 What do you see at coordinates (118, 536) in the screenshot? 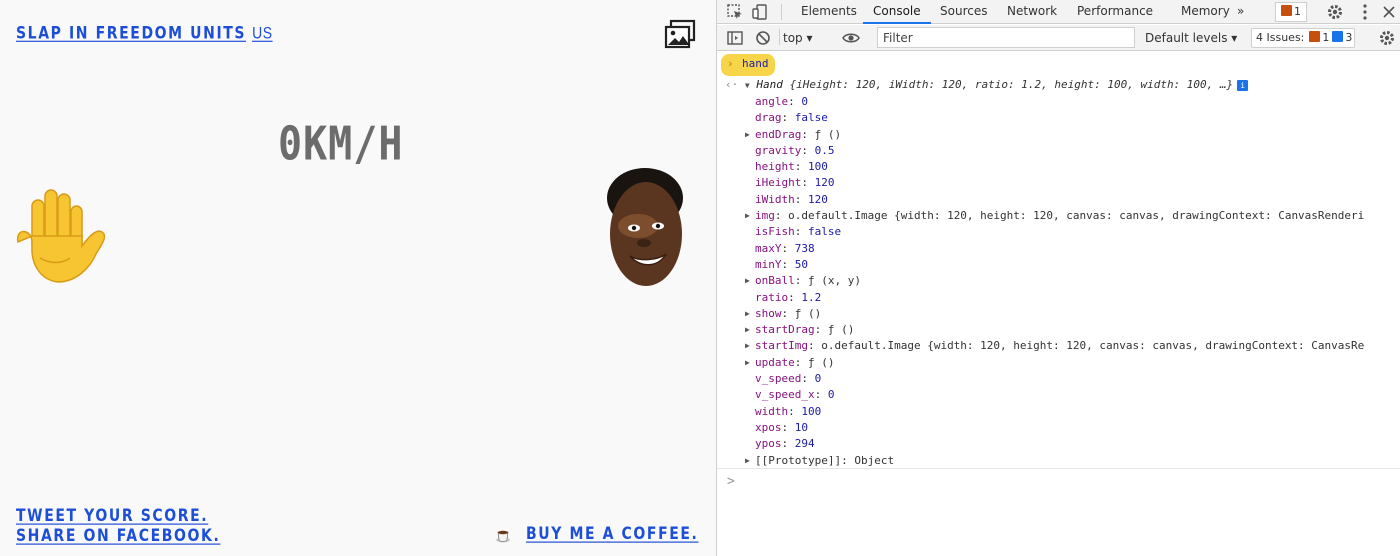
I see `share-facebook-link: SHARE ON FACEBOOK.` at bounding box center [118, 536].